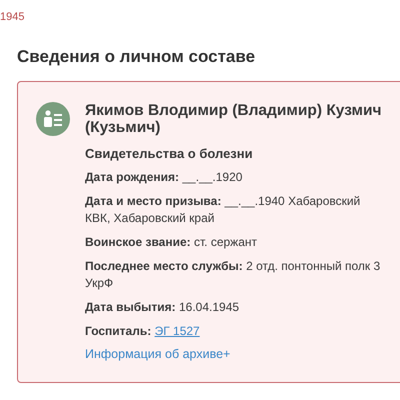 This screenshot has height=400, width=400. What do you see at coordinates (136, 57) in the screenshot?
I see `section-heading: Сведения о личном составе` at bounding box center [136, 57].